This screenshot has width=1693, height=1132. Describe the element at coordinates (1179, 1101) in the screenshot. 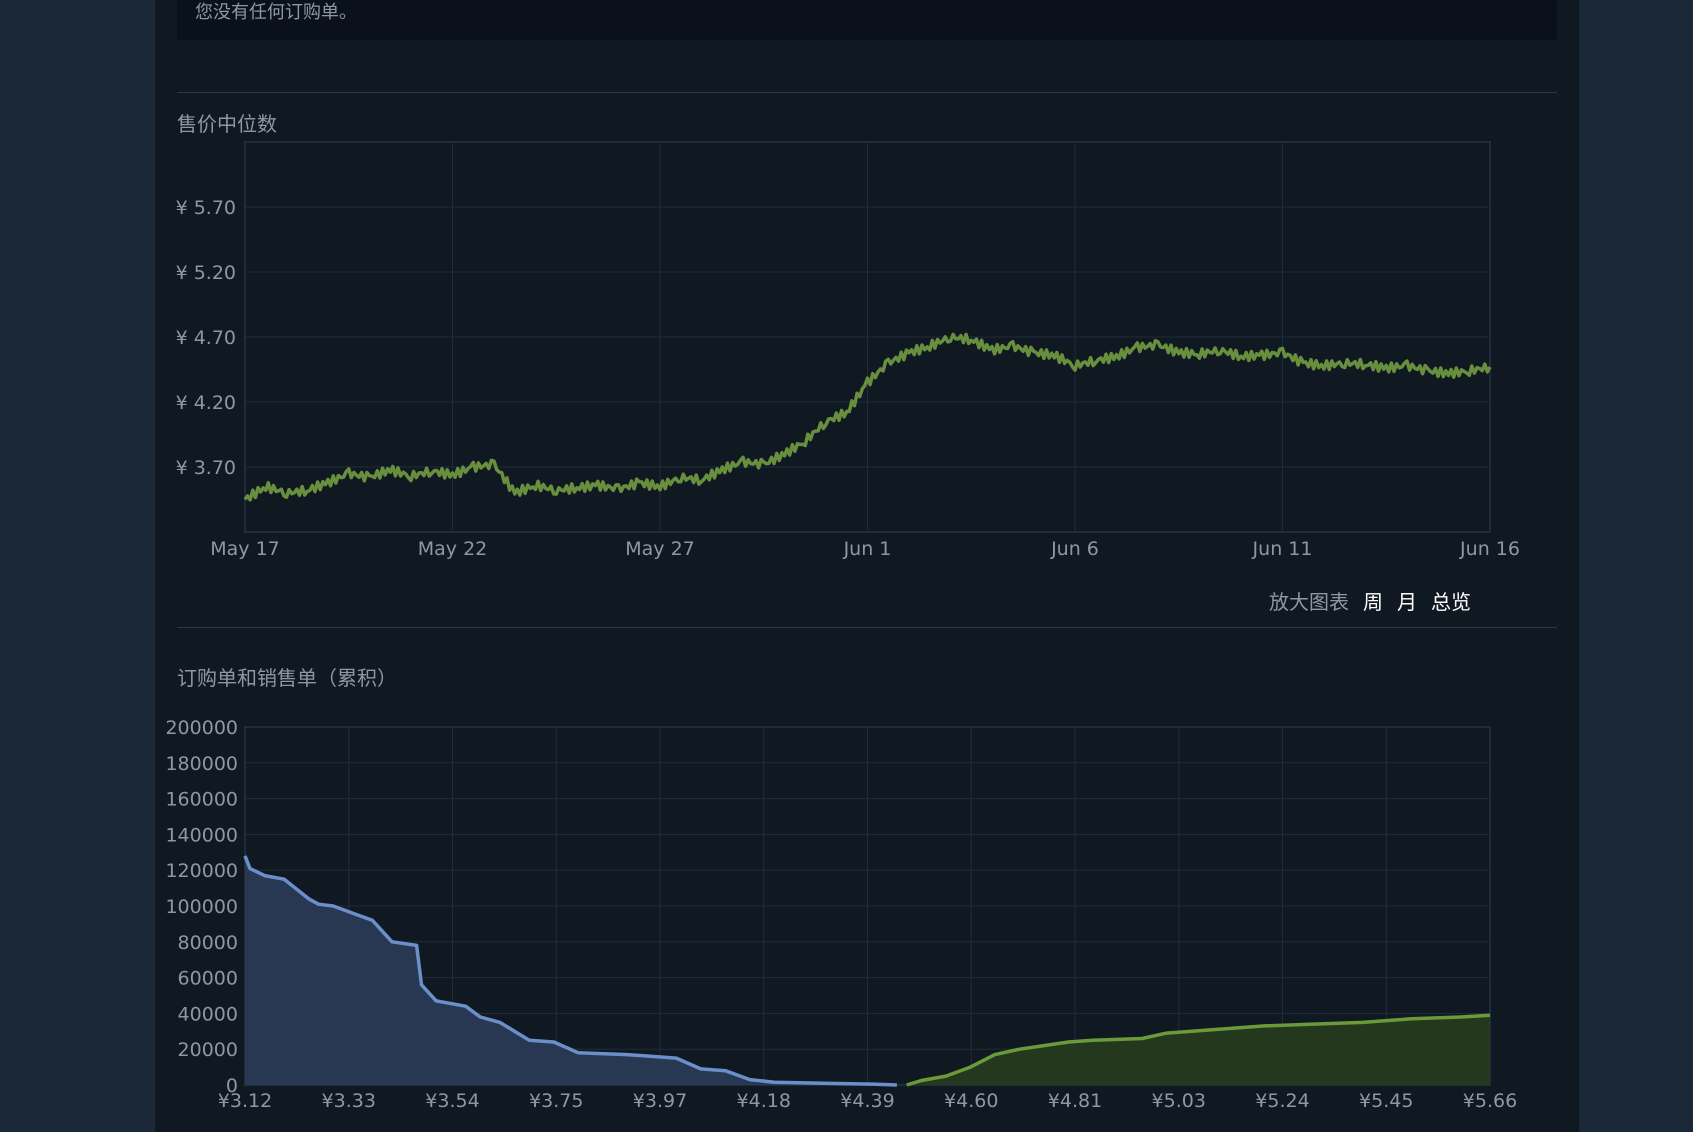

I see `x-tick-label: ¥5.03` at that location.